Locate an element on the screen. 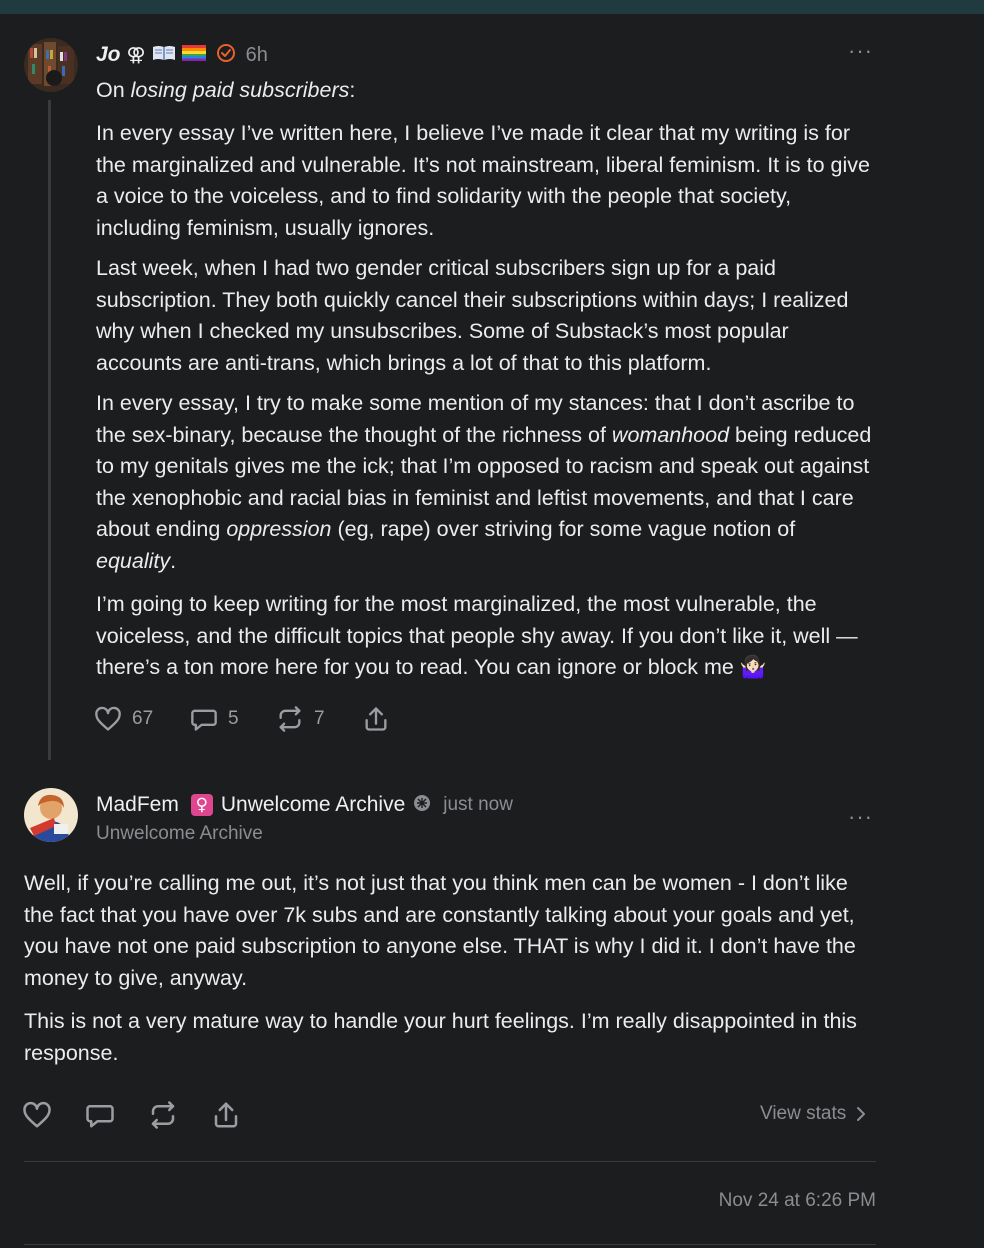 Image resolution: width=984 pixels, height=1248 pixels. author-name: MadFem is located at coordinates (137, 805).